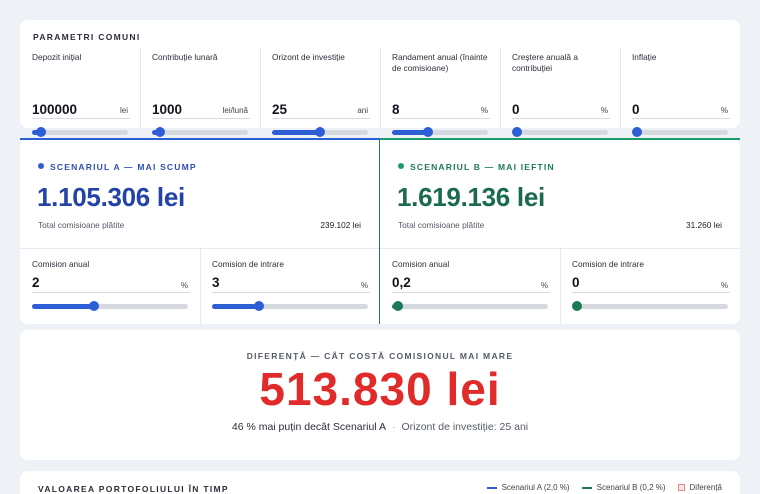 This screenshot has height=494, width=760. I want to click on param-label: Inflație, so click(644, 57).